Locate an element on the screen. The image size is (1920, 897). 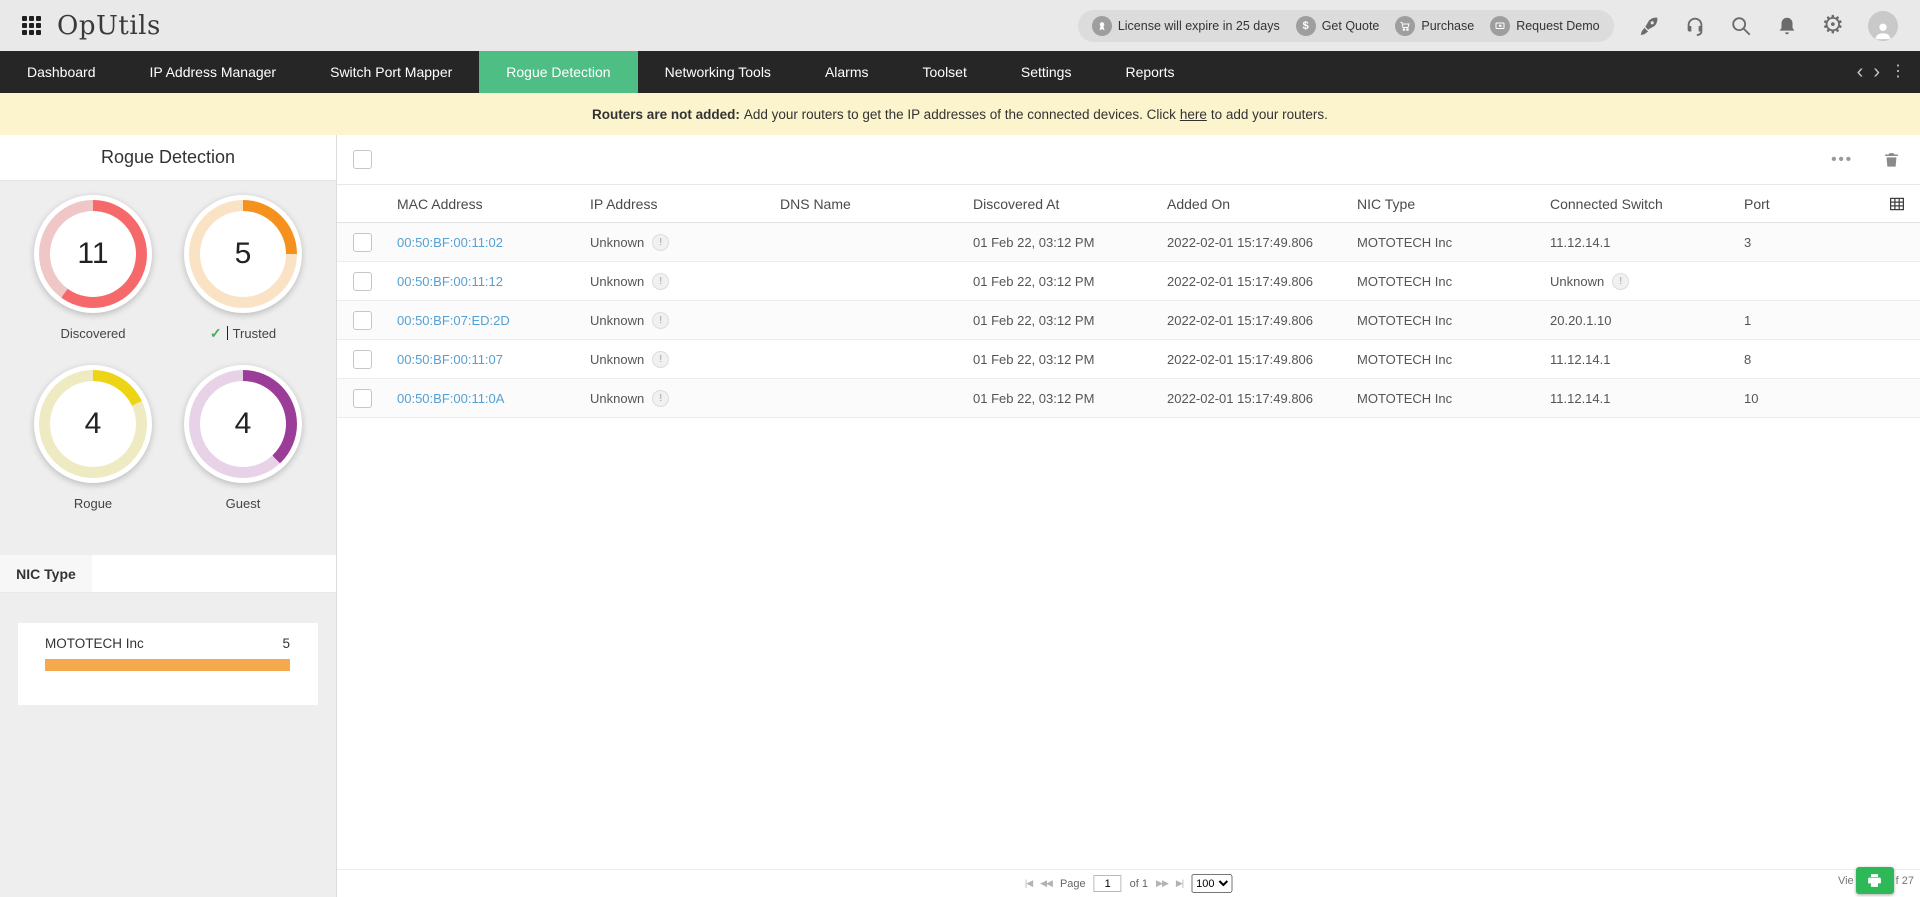
mac-address-link: 00:50:BF:00:11:12 is located at coordinates (450, 281).